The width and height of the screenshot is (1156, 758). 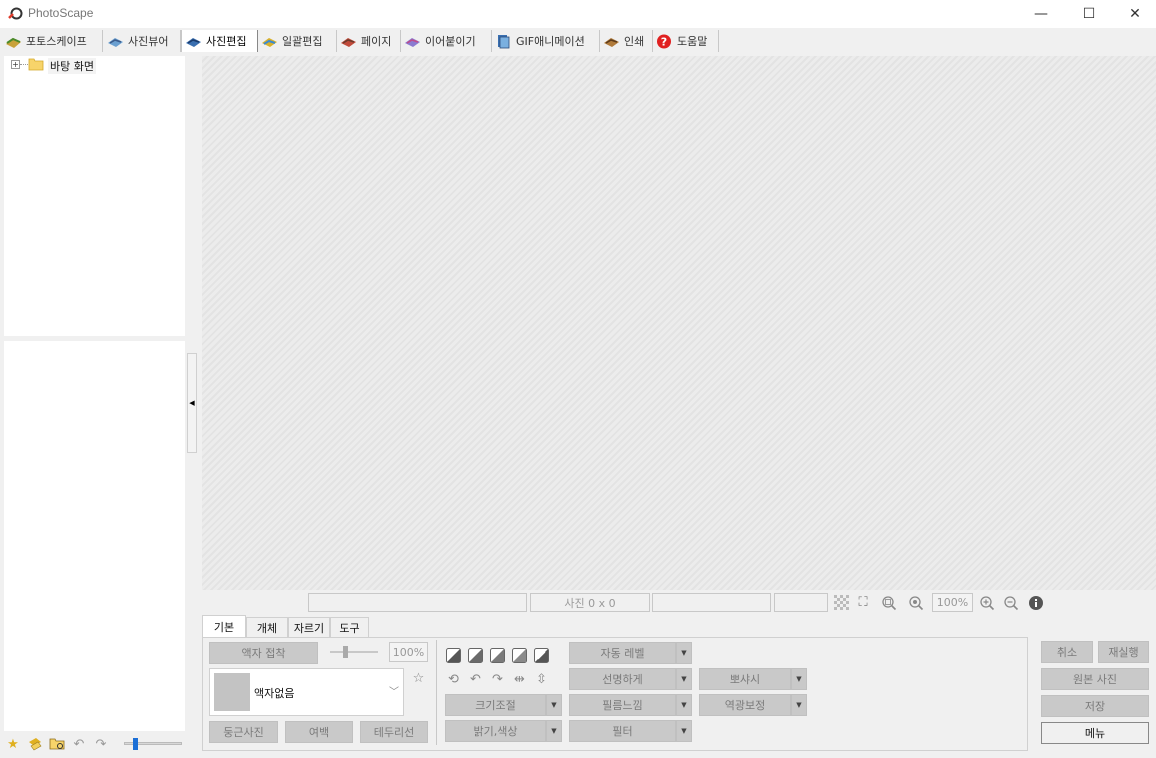 What do you see at coordinates (369, 41) in the screenshot?
I see `tab-page: 페이지` at bounding box center [369, 41].